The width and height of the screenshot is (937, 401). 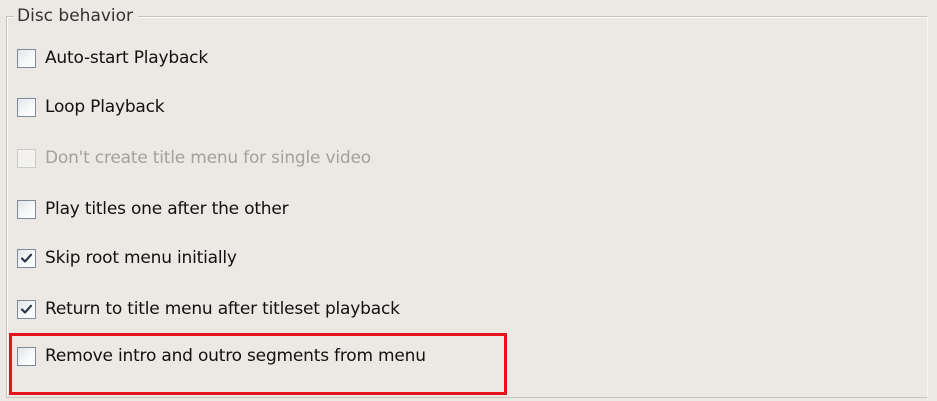 What do you see at coordinates (258, 364) in the screenshot?
I see `highlight-box` at bounding box center [258, 364].